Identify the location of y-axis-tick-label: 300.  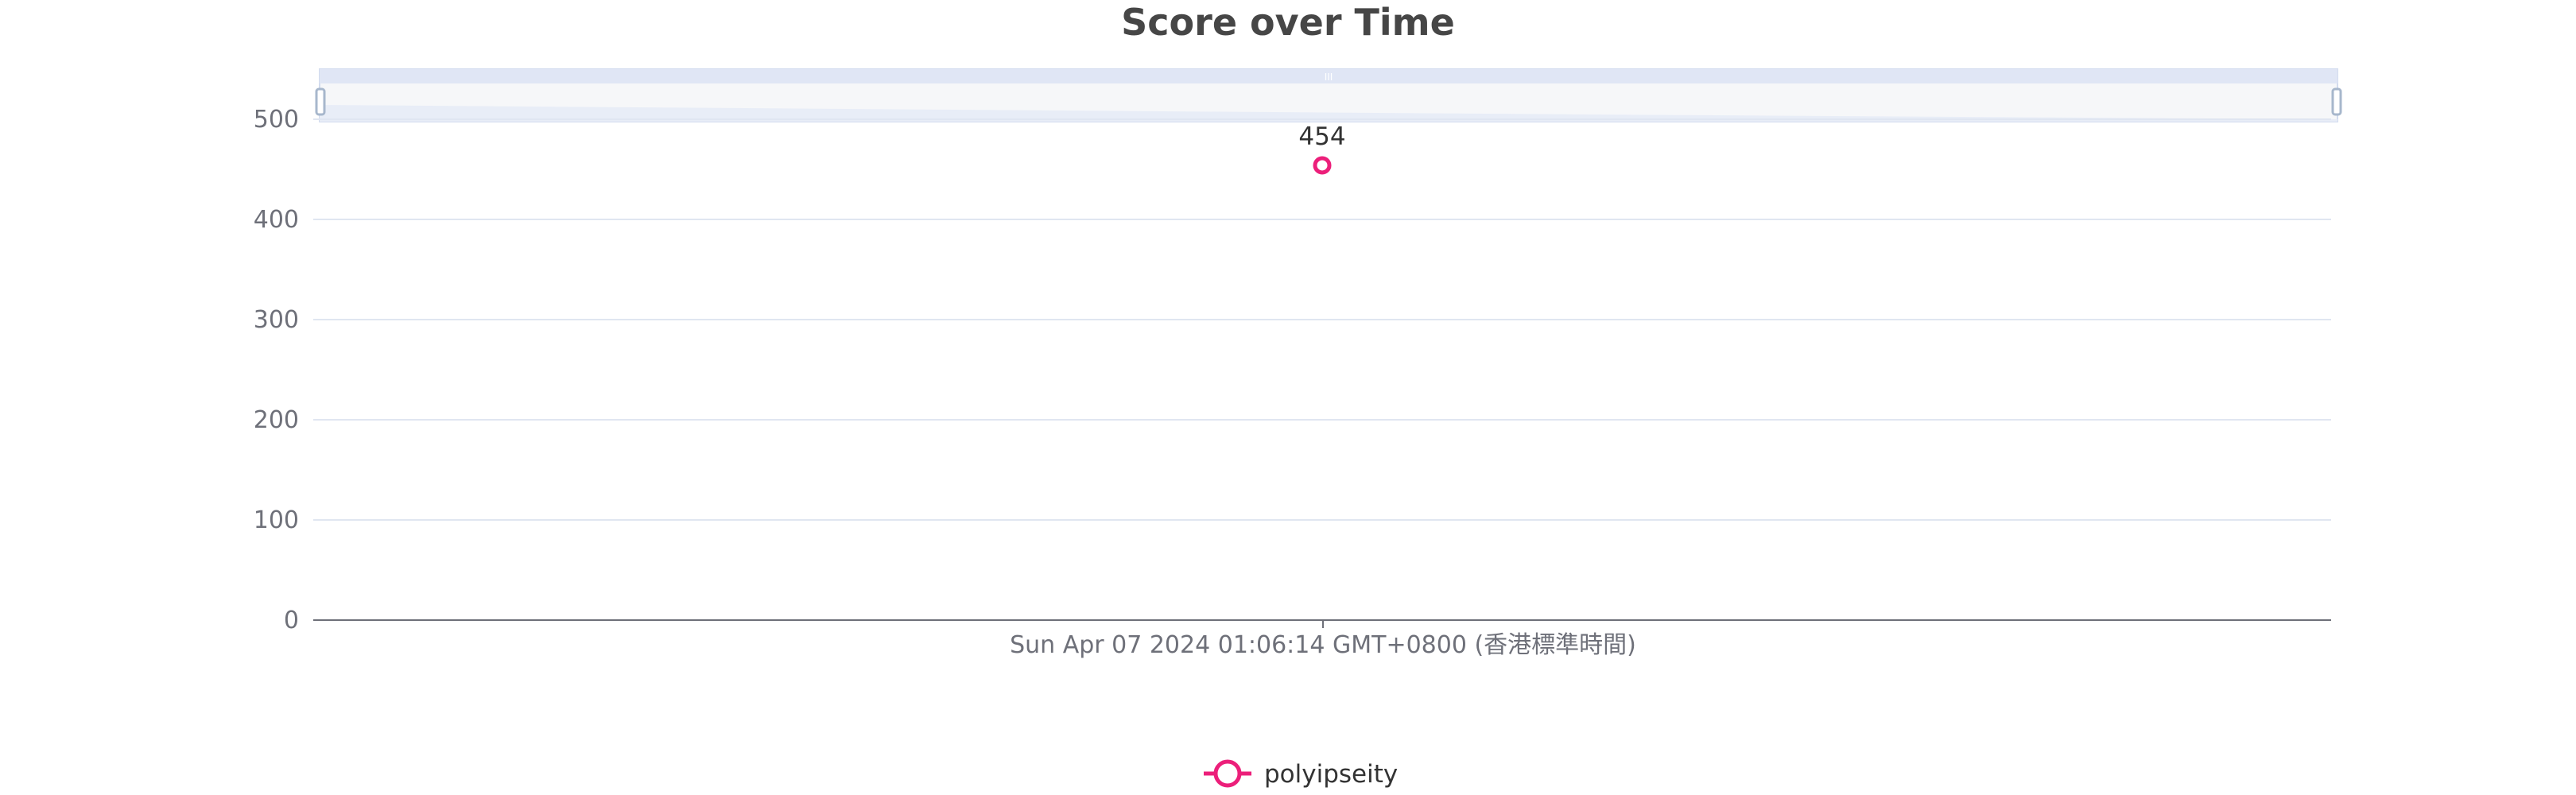
(276, 320).